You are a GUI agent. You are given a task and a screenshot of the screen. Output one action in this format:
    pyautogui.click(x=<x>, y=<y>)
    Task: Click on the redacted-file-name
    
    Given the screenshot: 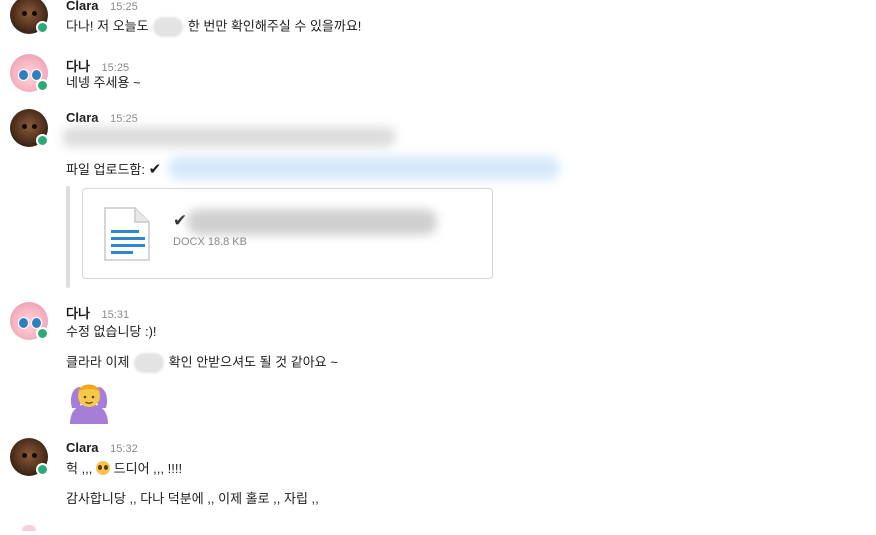 What is the action you would take?
    pyautogui.click(x=312, y=222)
    